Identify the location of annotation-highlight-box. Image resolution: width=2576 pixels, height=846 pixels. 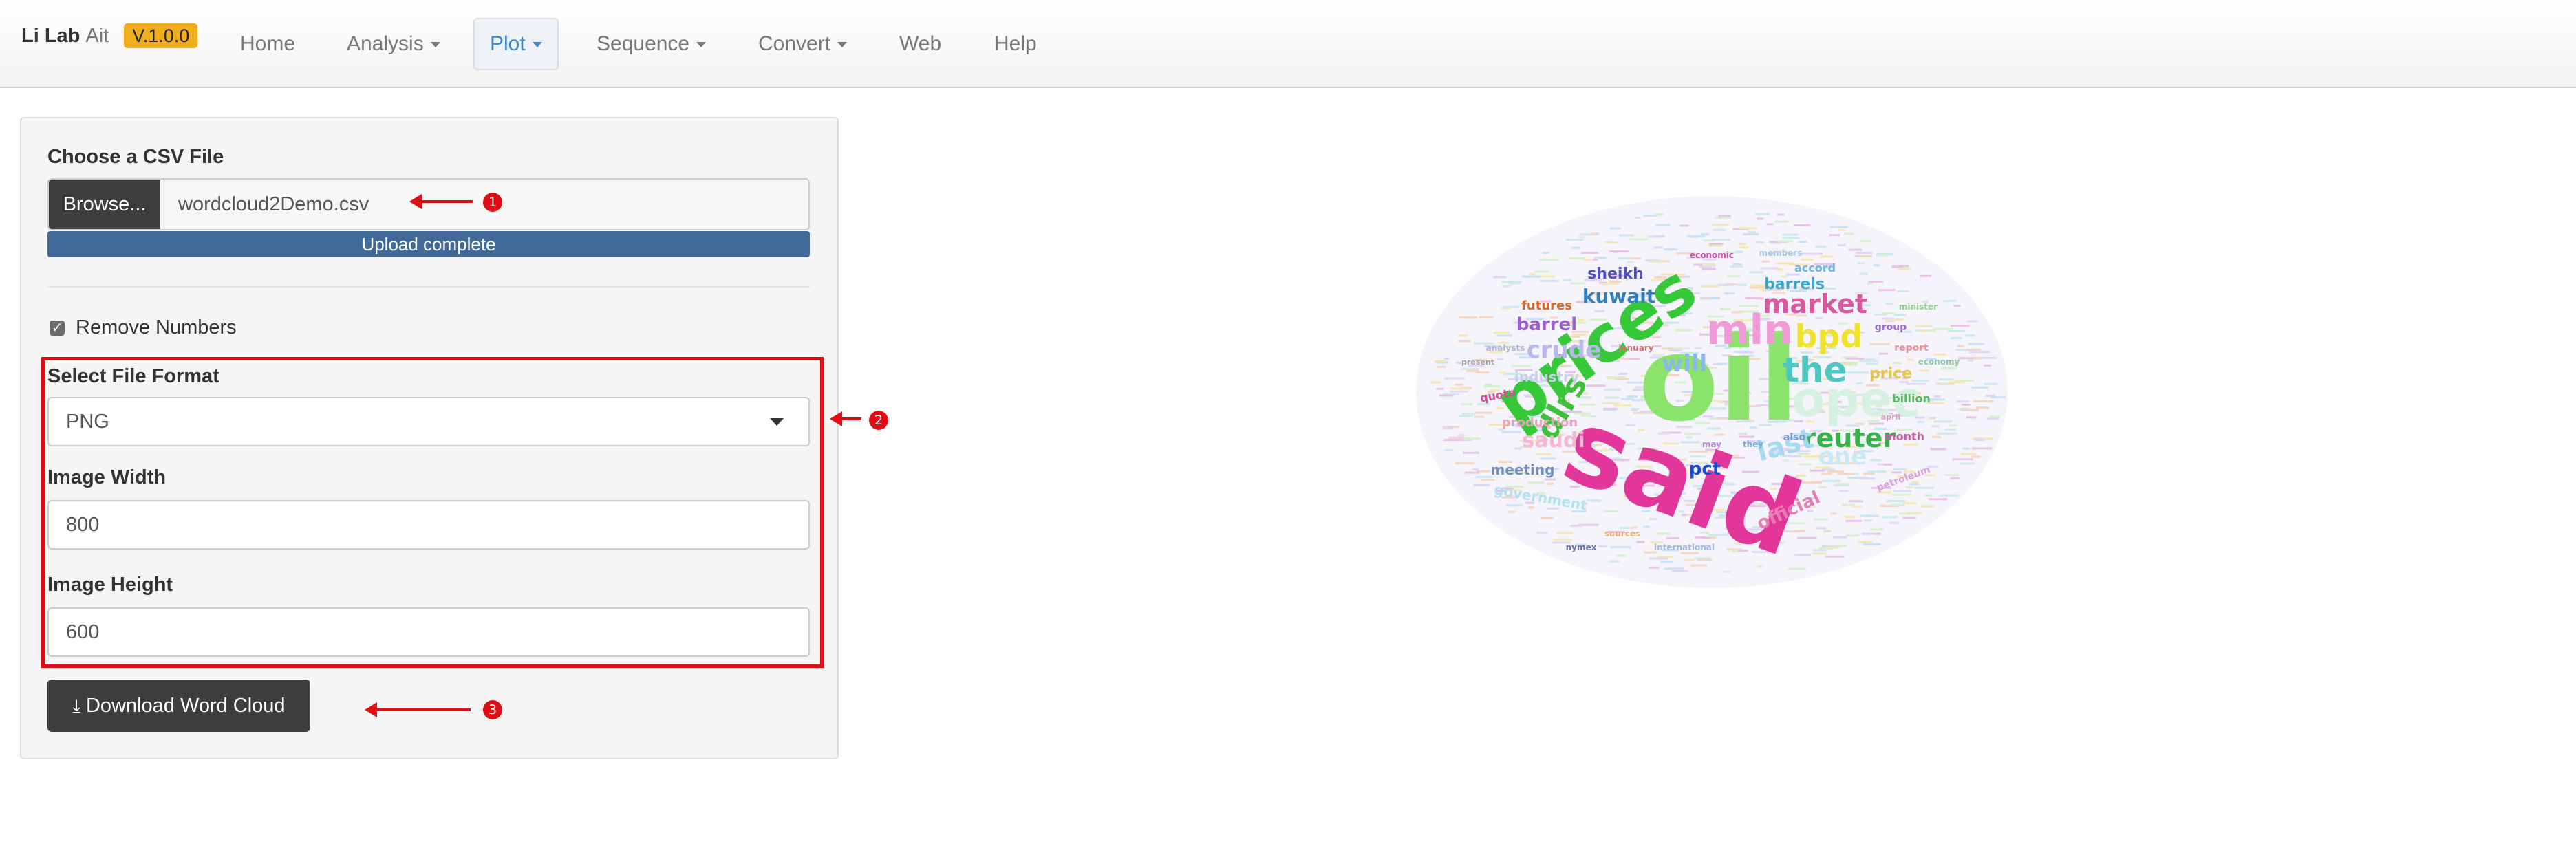
(432, 512).